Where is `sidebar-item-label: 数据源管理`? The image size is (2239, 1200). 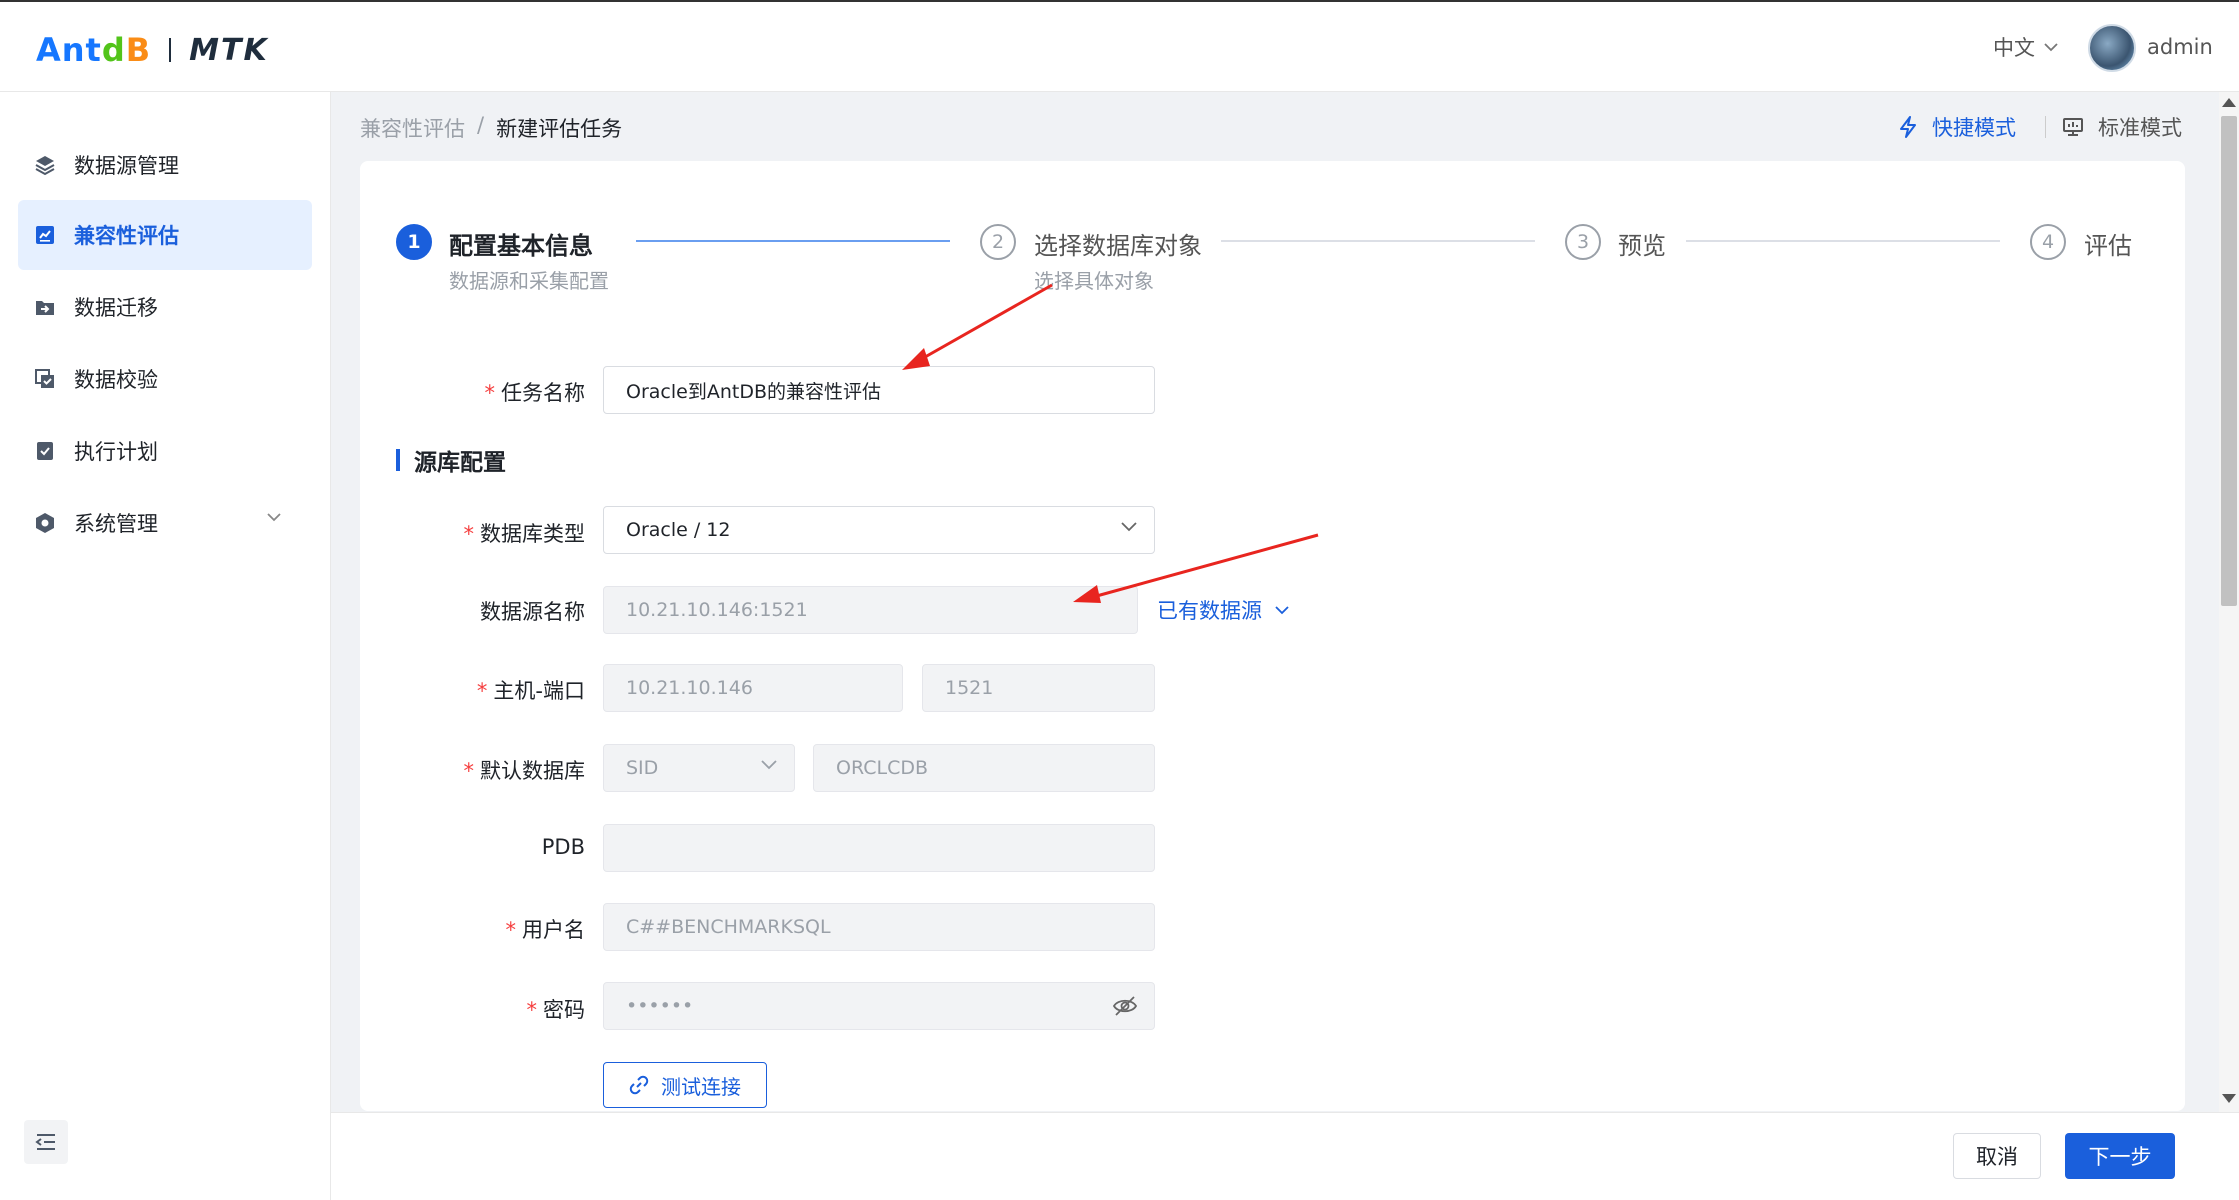
sidebar-item-label: 数据源管理 is located at coordinates (126, 166).